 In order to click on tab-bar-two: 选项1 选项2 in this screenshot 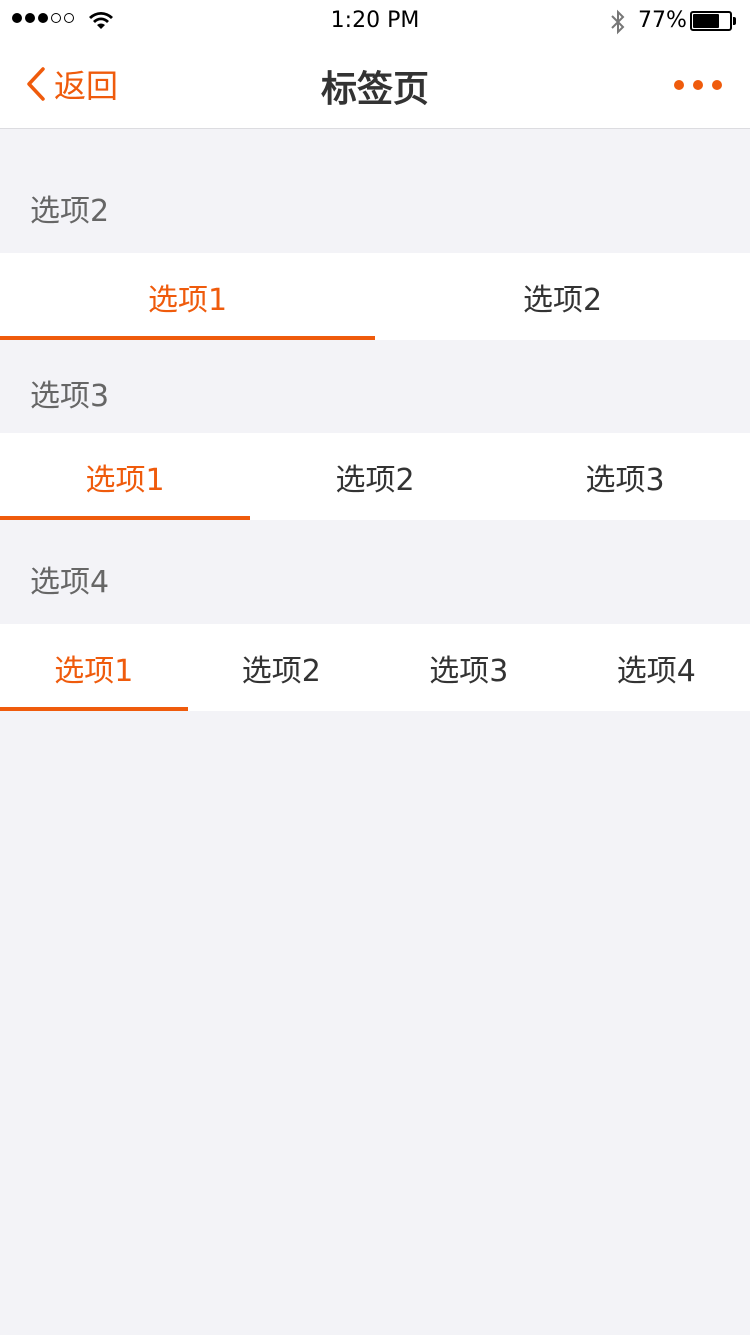, I will do `click(375, 296)`.